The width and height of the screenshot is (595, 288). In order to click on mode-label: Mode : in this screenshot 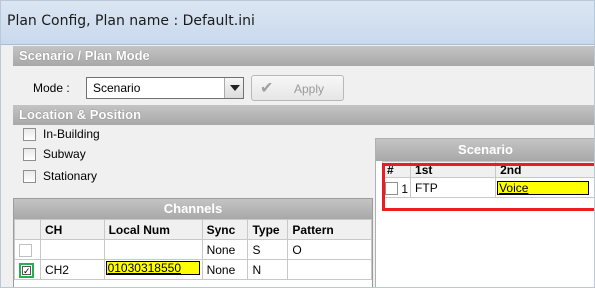, I will do `click(51, 88)`.